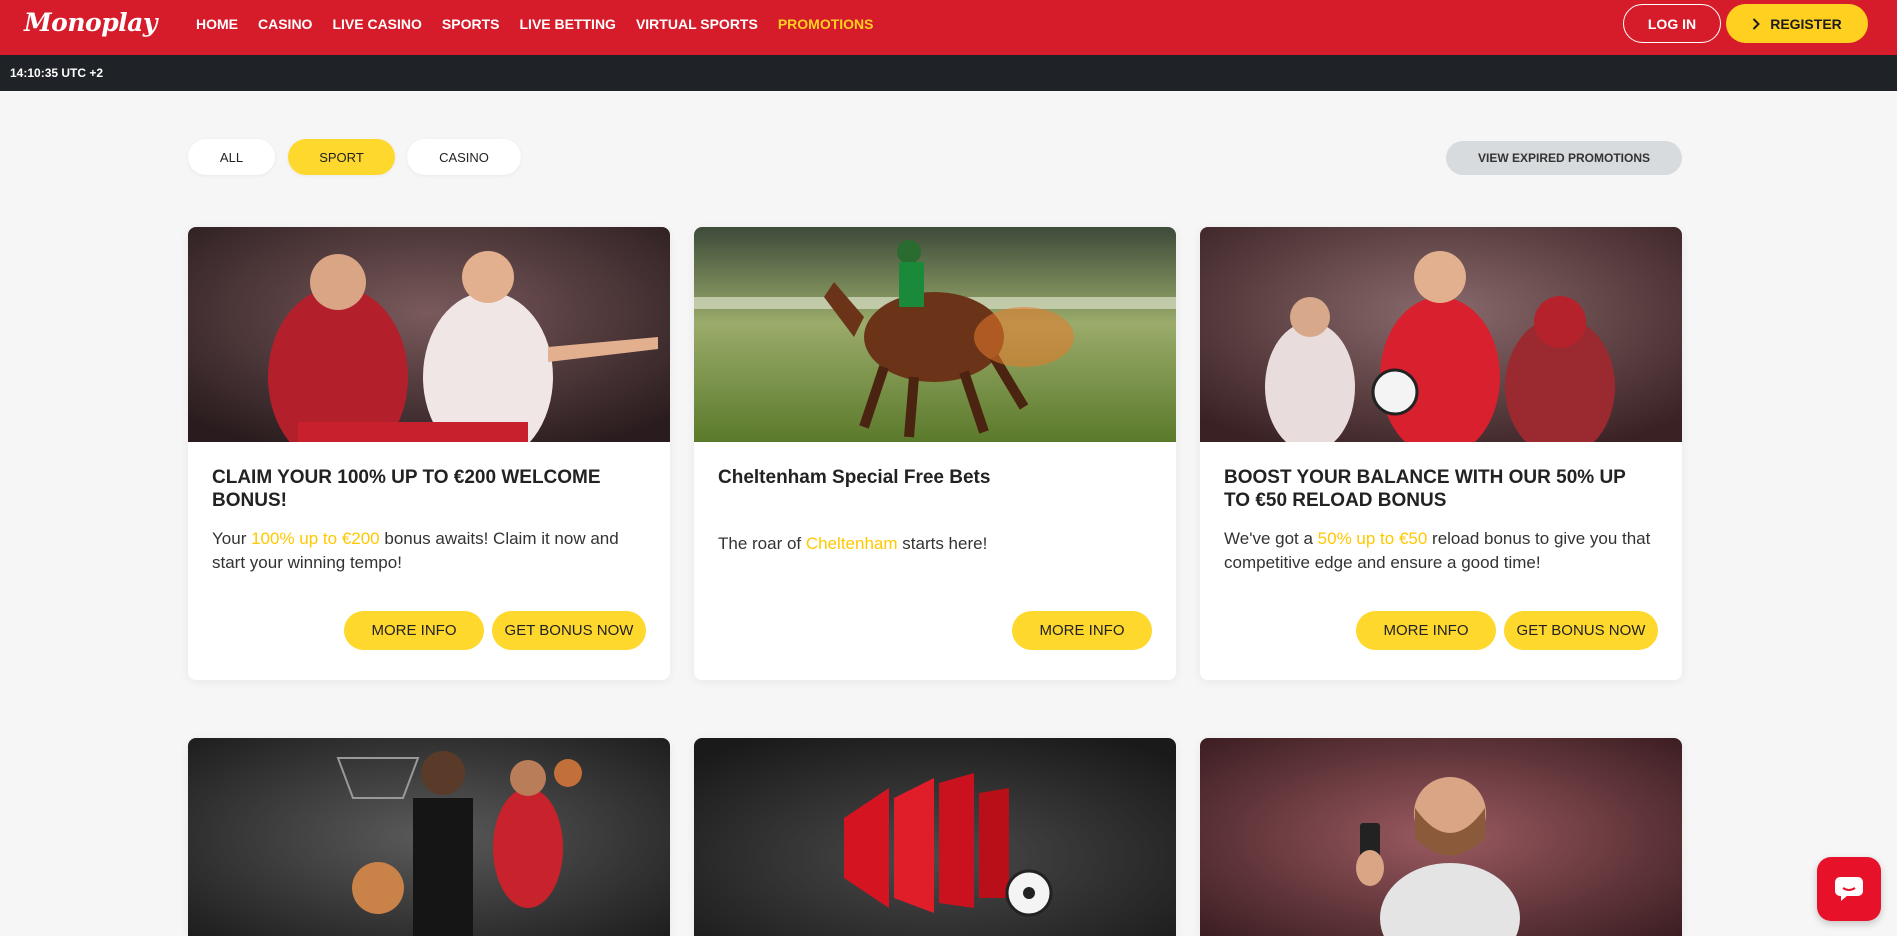 The width and height of the screenshot is (1897, 936). I want to click on desc-highlight: 100% up to €200, so click(315, 538).